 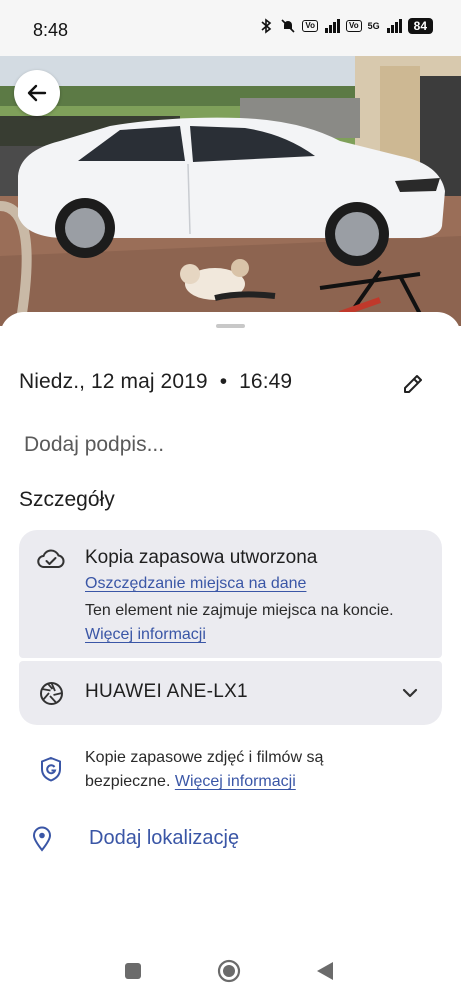 What do you see at coordinates (166, 691) in the screenshot?
I see `device-name: HUAWEI ANE-LX1` at bounding box center [166, 691].